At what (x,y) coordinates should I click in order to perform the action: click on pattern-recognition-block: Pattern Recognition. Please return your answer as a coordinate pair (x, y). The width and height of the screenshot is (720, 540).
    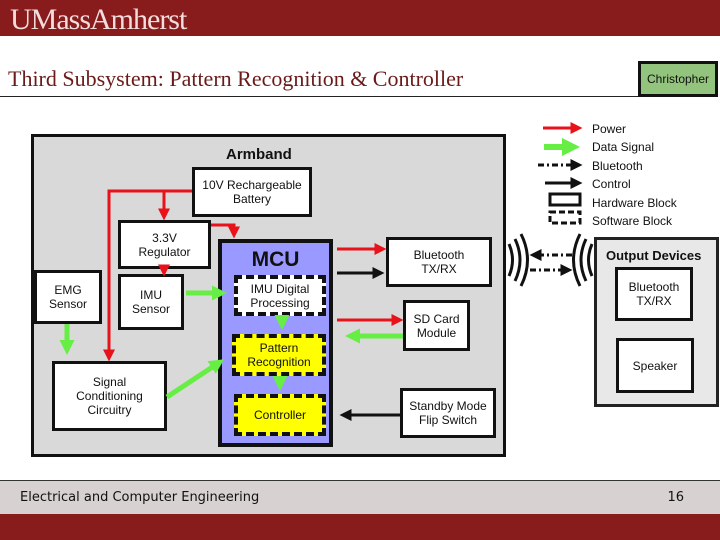
    Looking at the image, I should click on (279, 355).